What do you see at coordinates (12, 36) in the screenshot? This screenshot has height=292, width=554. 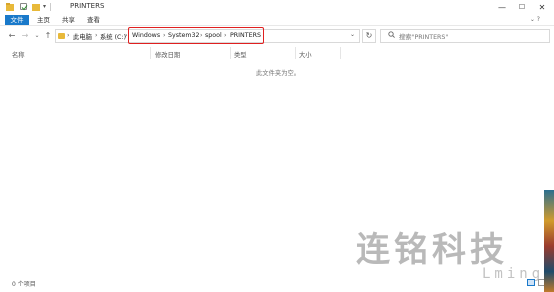 I see `back-button: ←` at bounding box center [12, 36].